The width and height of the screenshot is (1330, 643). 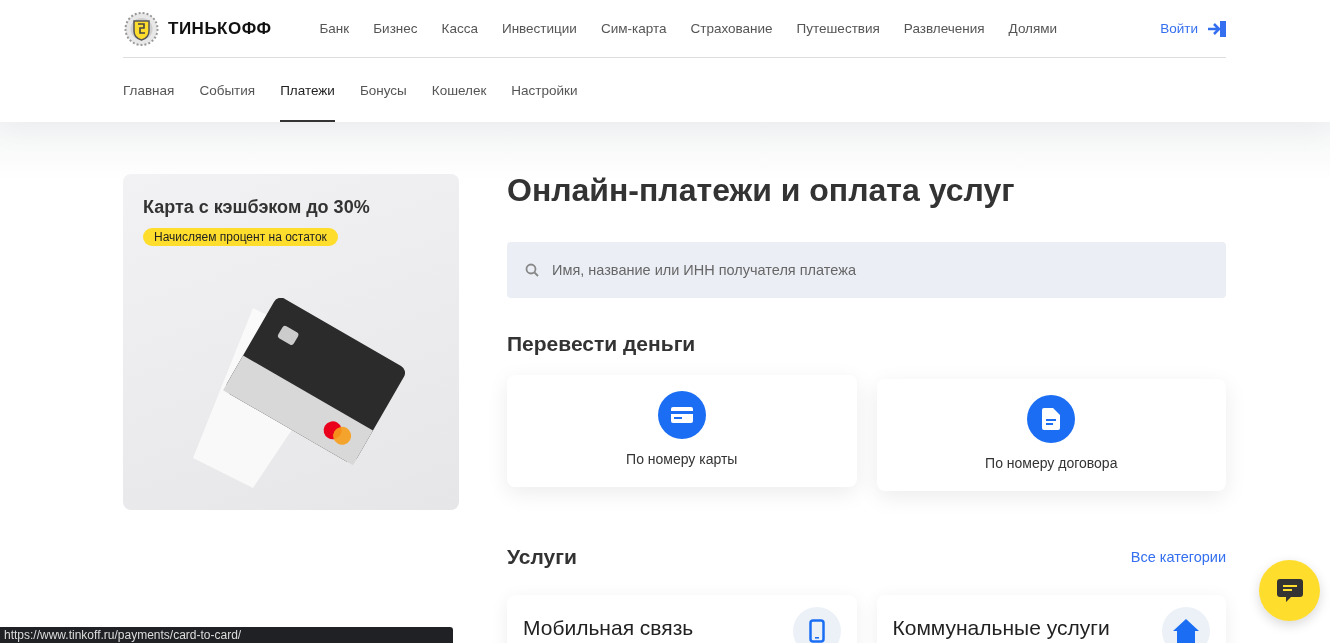 What do you see at coordinates (731, 28) in the screenshot?
I see `nav-link: Страхование` at bounding box center [731, 28].